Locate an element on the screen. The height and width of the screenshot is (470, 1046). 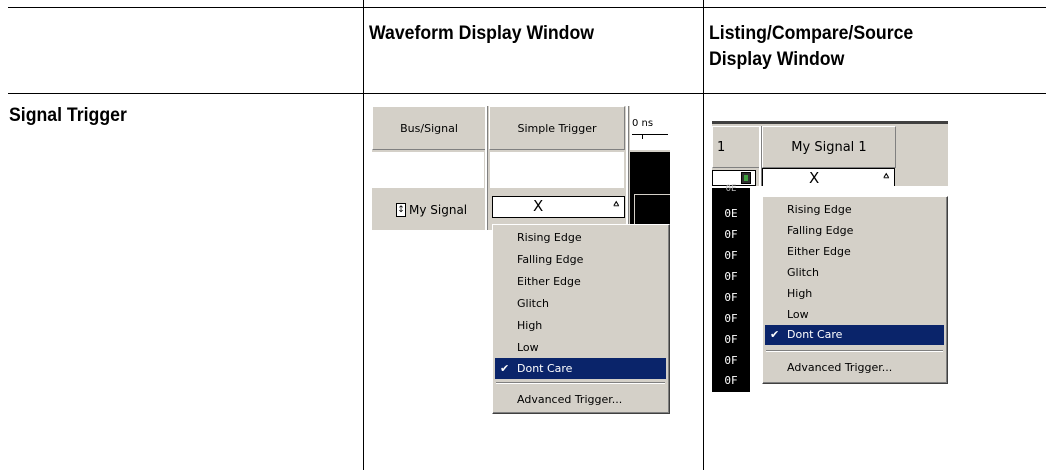
column-header-my-signal-1: My Signal 1 is located at coordinates (829, 147).